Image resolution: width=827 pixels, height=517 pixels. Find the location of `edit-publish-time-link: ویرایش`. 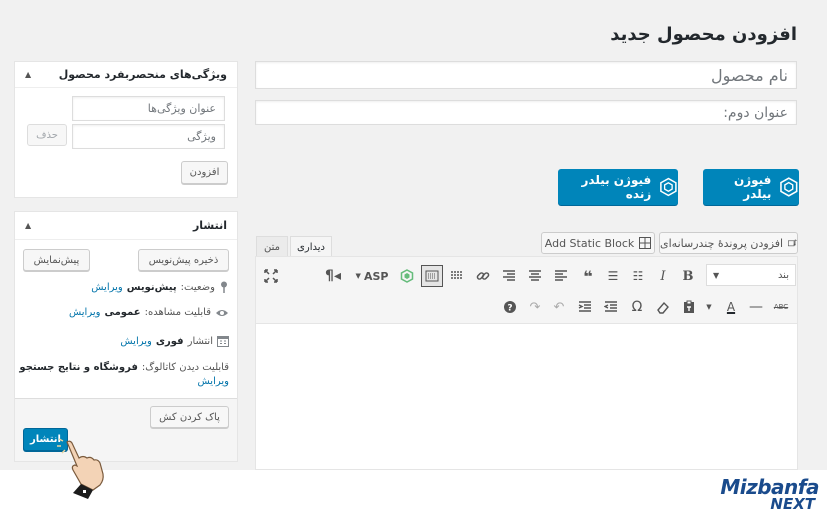

edit-publish-time-link: ویرایش is located at coordinates (135, 341).